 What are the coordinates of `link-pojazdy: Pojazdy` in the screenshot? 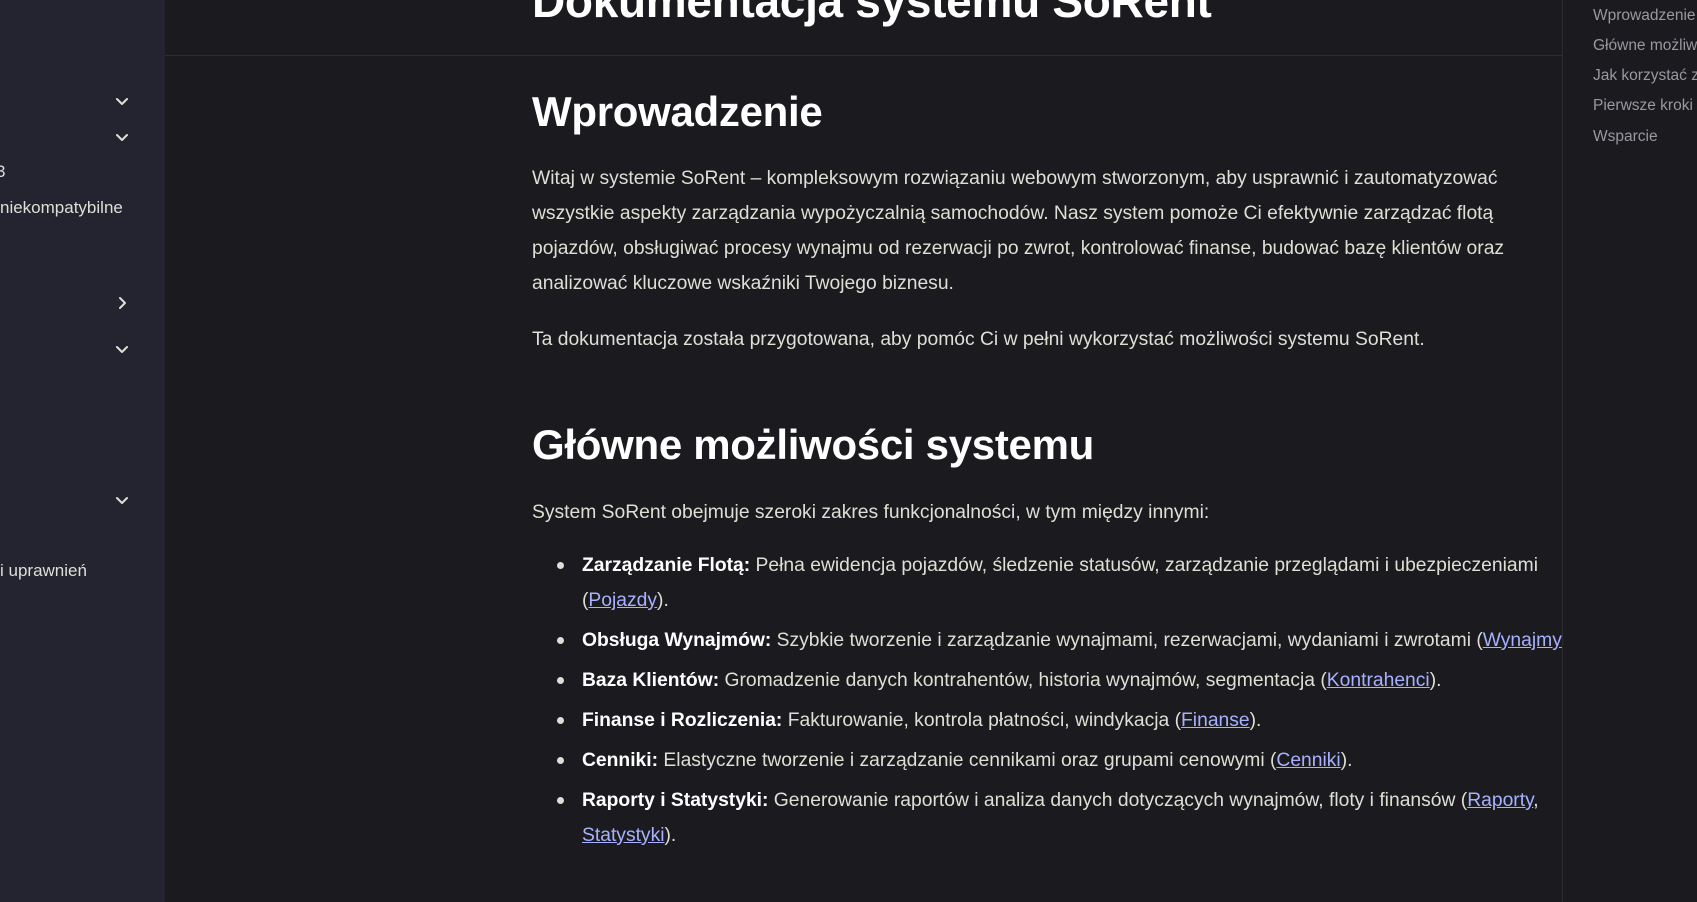 It's located at (622, 600).